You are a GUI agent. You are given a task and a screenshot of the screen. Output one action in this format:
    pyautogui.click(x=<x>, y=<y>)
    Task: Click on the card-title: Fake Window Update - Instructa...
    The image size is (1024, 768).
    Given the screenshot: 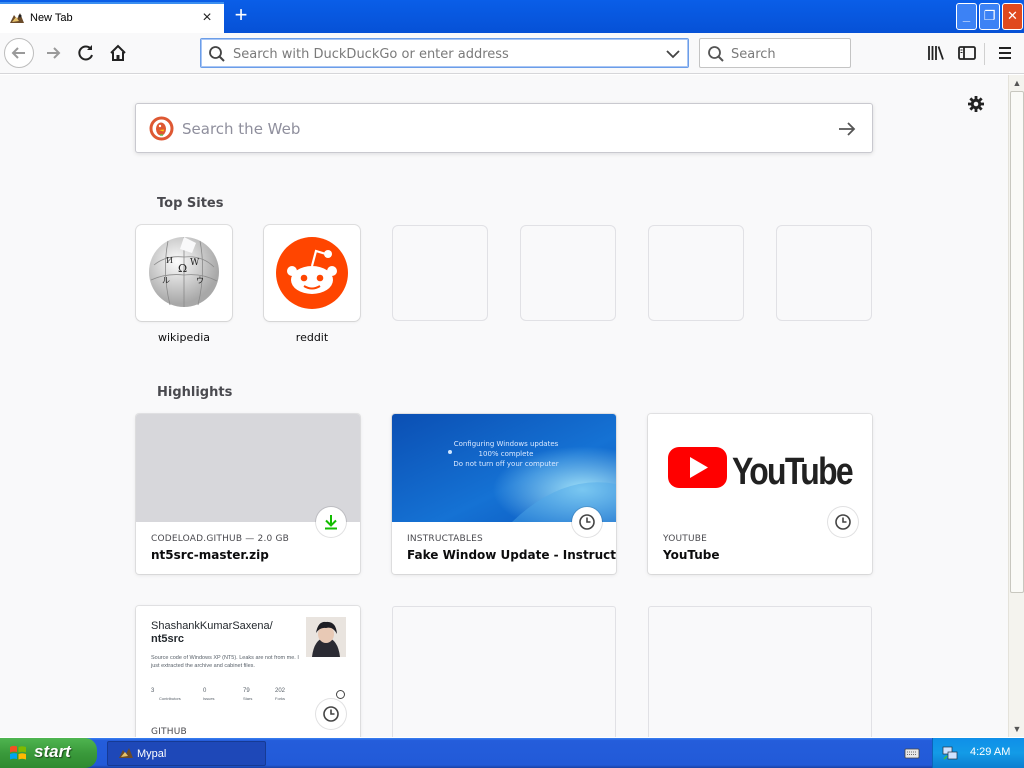 What is the action you would take?
    pyautogui.click(x=511, y=555)
    